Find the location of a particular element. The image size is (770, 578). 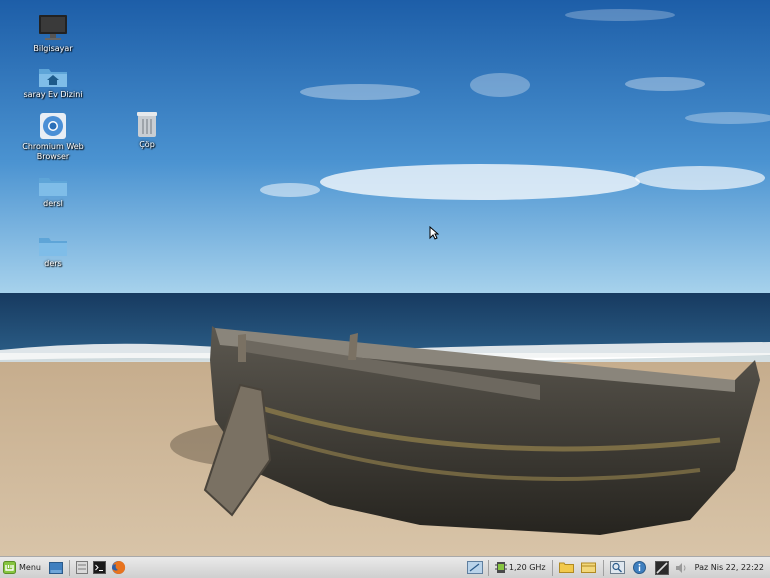

info-icon is located at coordinates (640, 567).